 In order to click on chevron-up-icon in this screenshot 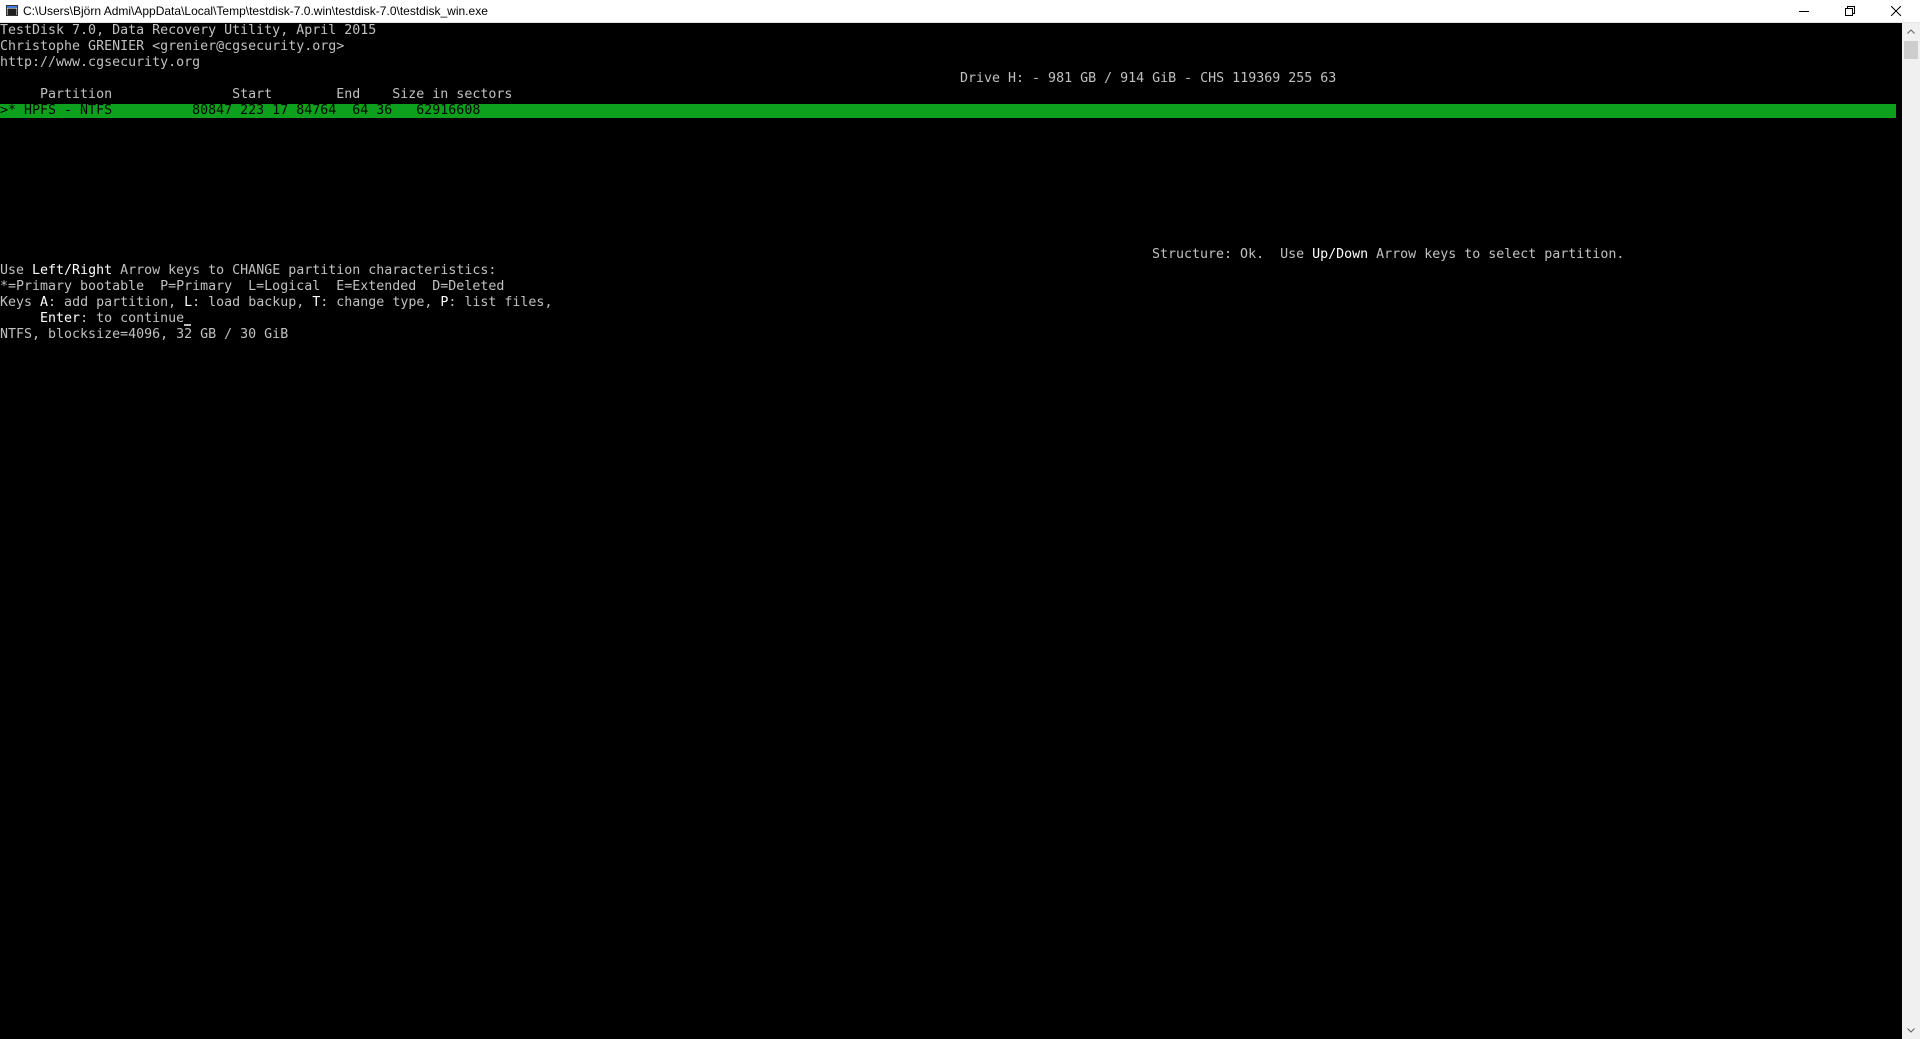, I will do `click(1911, 31)`.